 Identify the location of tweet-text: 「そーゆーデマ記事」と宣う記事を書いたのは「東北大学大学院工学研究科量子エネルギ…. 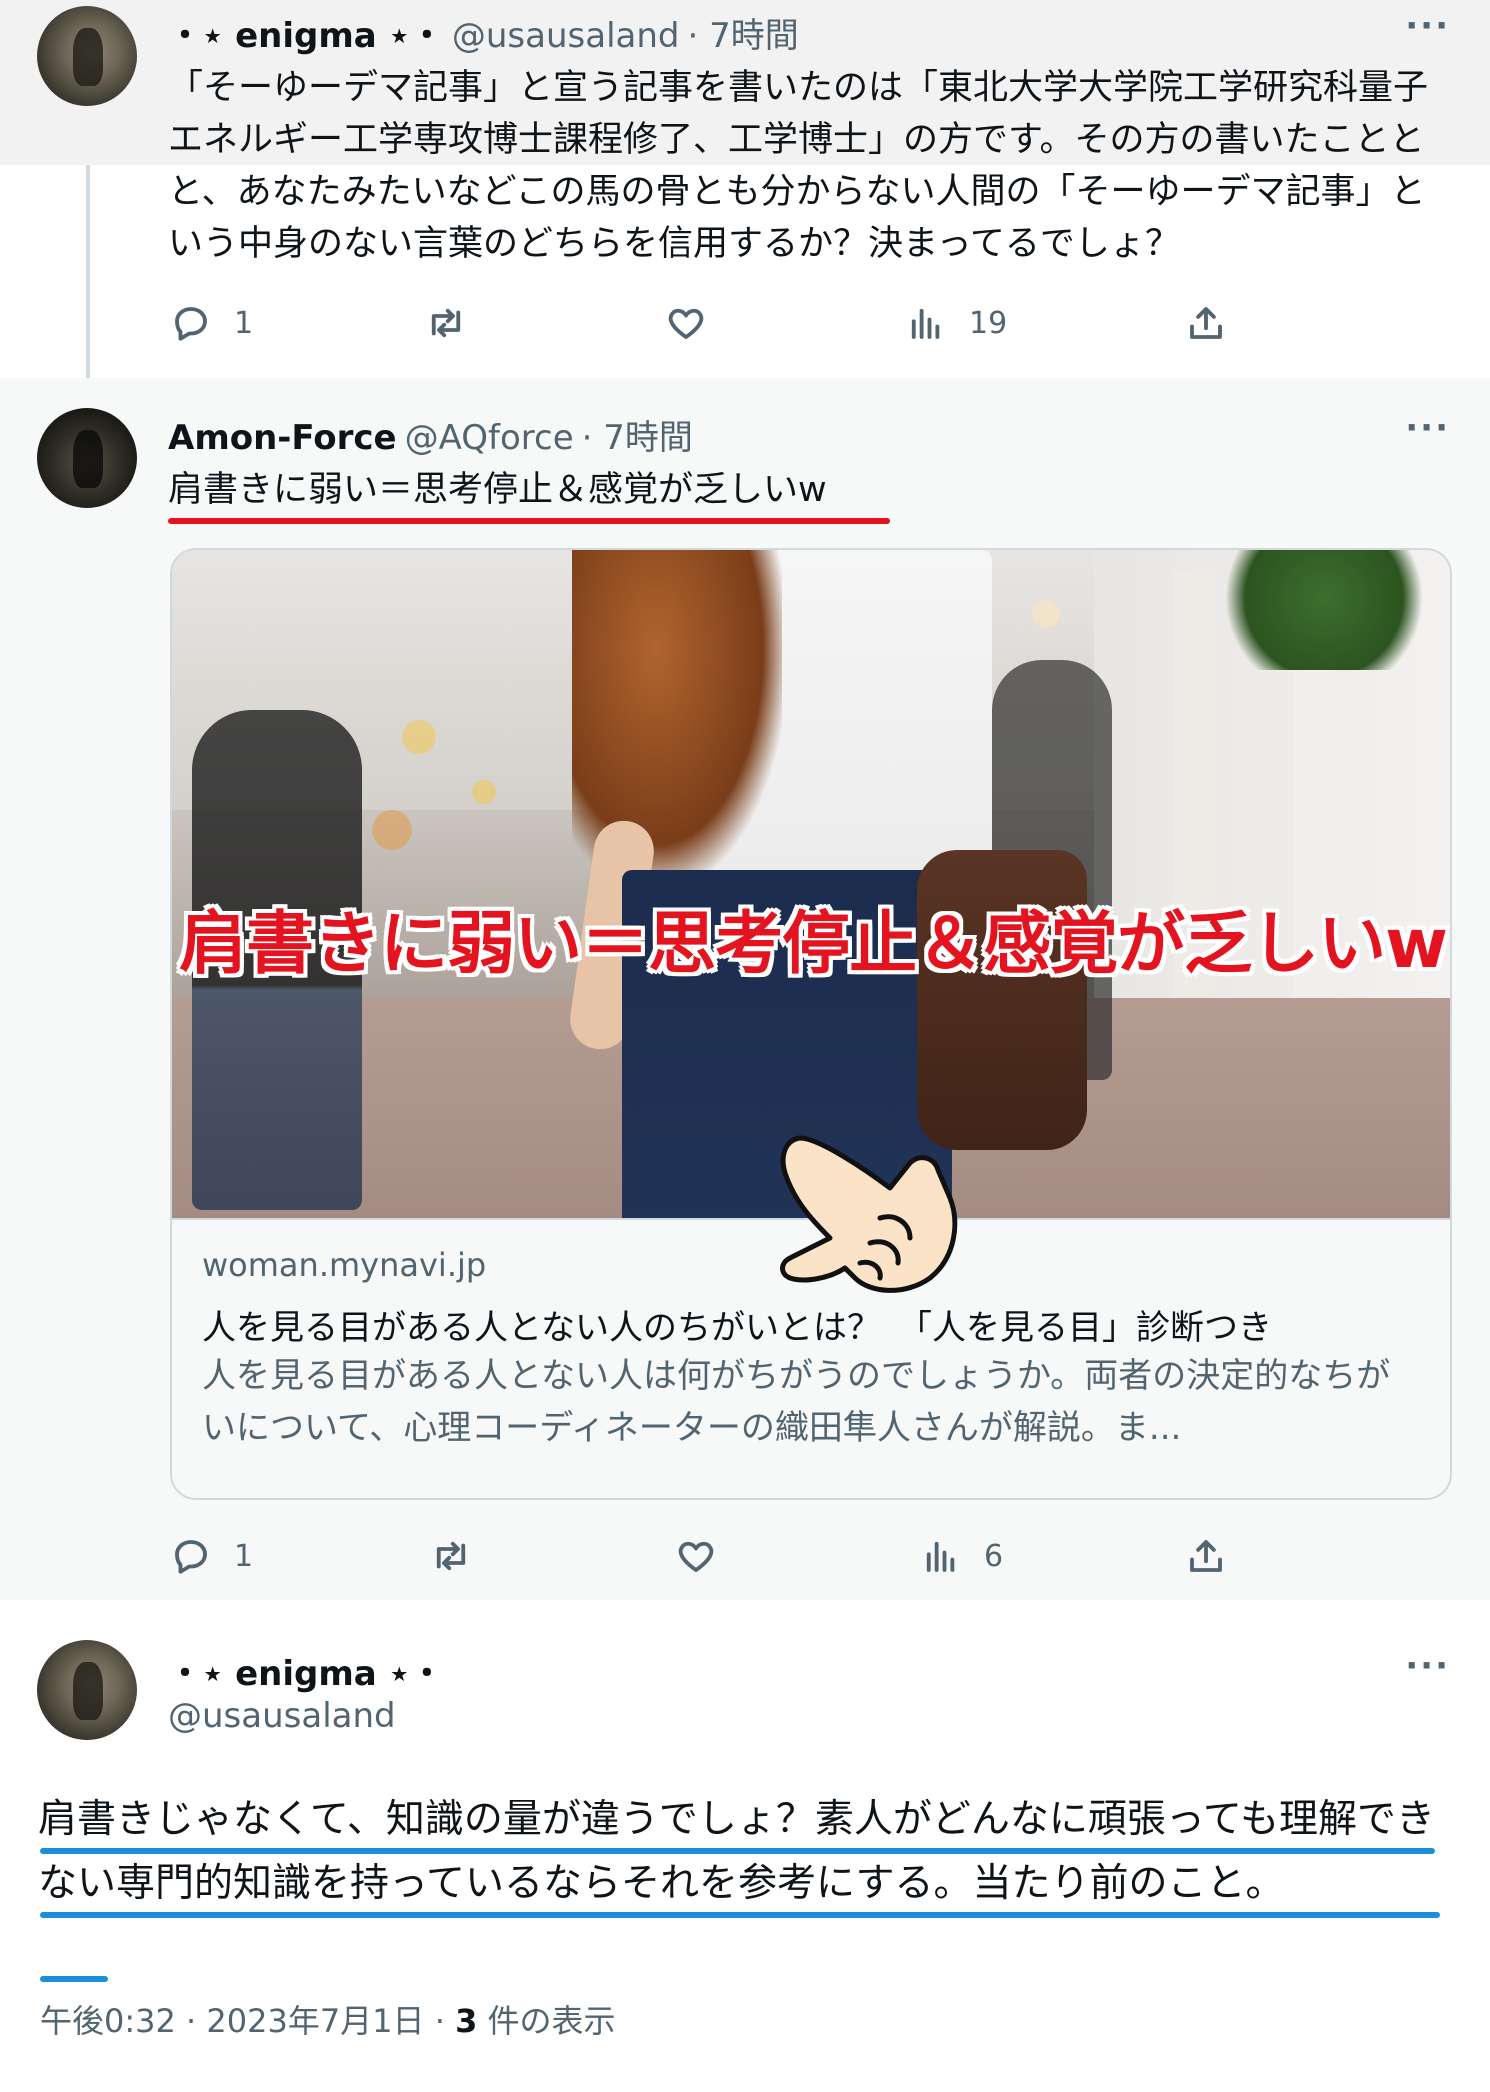
(798, 166).